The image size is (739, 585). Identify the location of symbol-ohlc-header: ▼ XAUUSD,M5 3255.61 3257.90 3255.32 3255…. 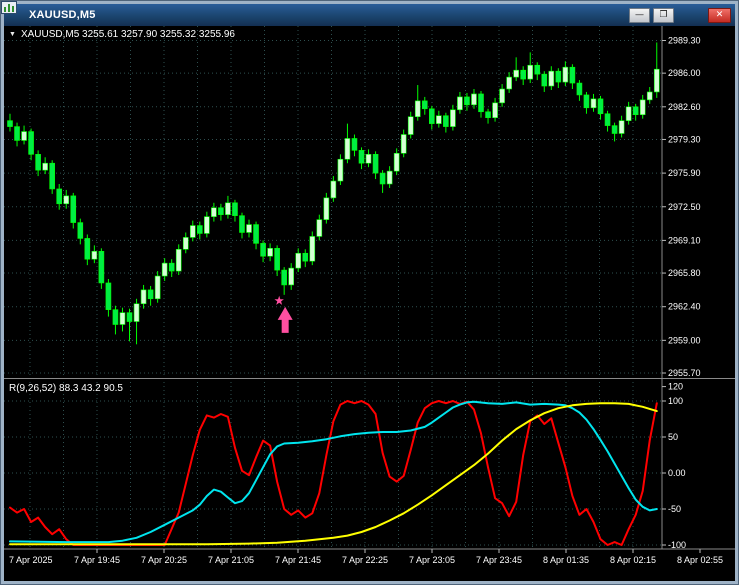
(122, 34).